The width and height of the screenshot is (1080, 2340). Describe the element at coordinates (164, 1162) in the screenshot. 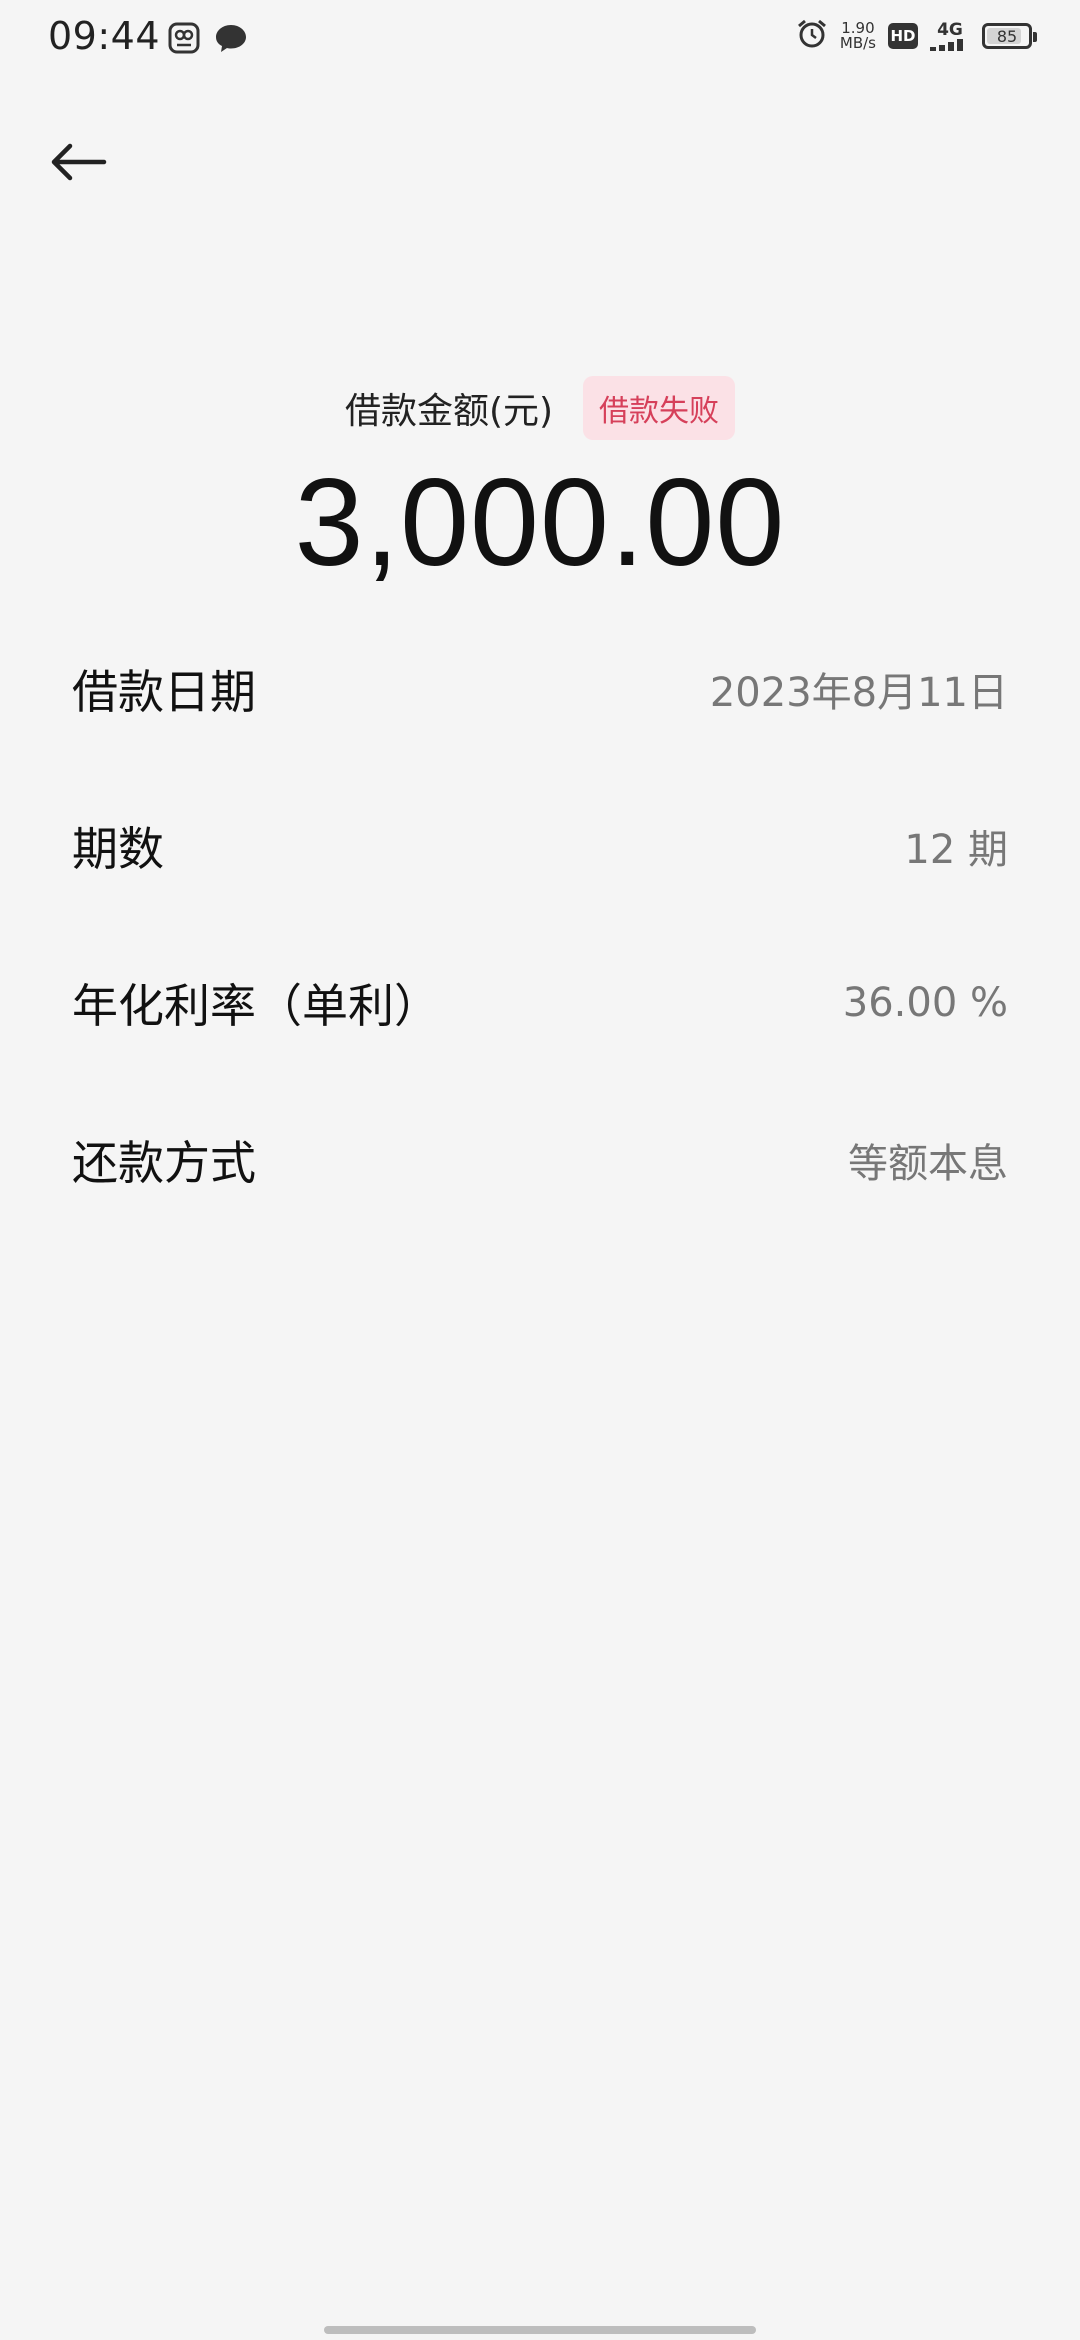

I see `detail-label: 还款方式` at that location.